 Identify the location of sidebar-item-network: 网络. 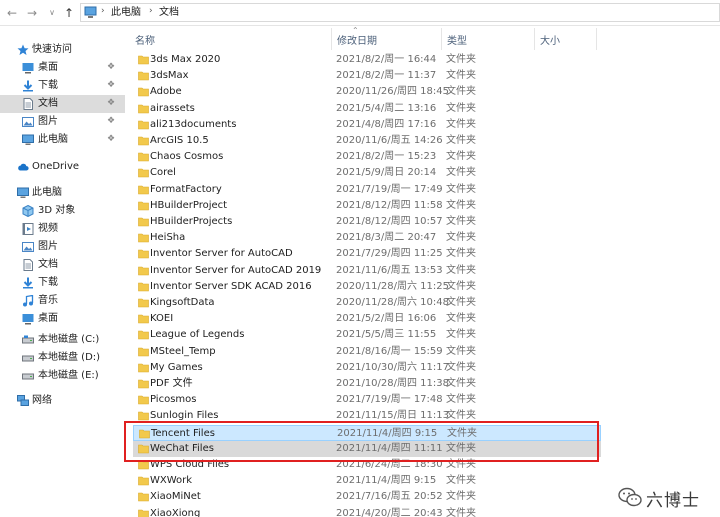
(62, 401).